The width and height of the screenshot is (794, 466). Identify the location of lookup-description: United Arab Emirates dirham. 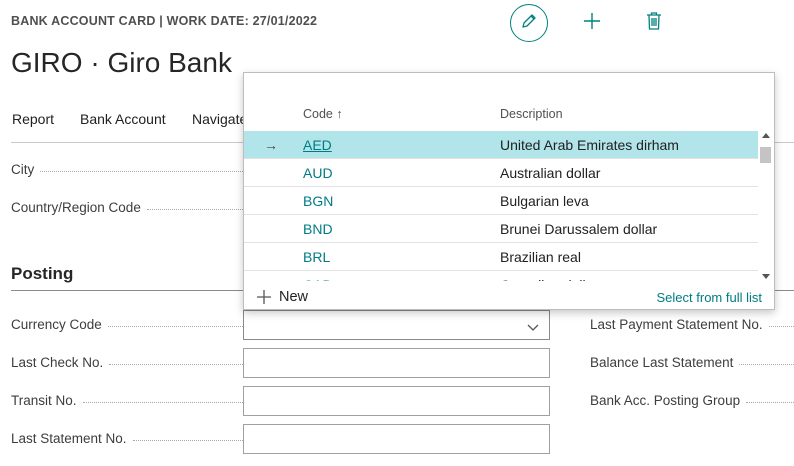
(589, 145).